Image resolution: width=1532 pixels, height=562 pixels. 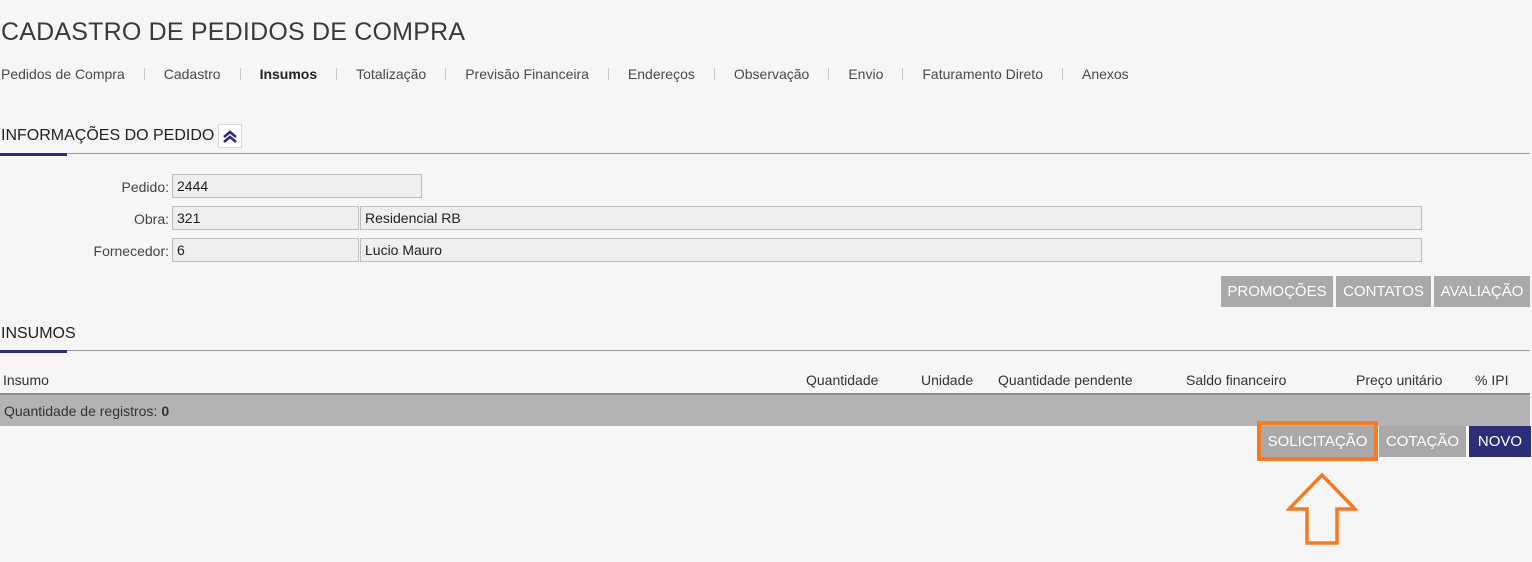 I want to click on cotacao-button: COTAÇÃO, so click(x=1422, y=441).